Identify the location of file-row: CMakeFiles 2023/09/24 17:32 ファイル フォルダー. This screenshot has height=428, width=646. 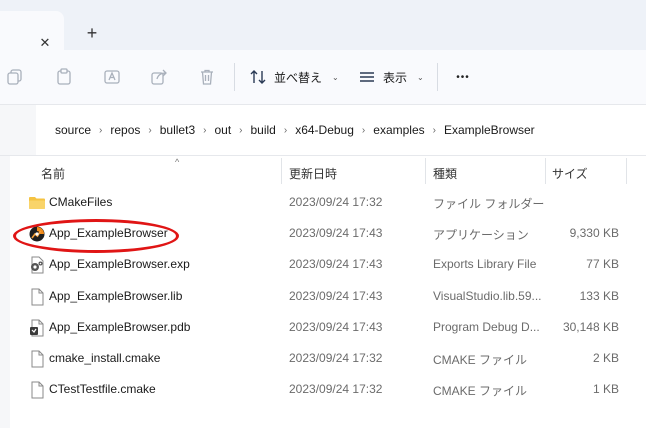
(322, 202).